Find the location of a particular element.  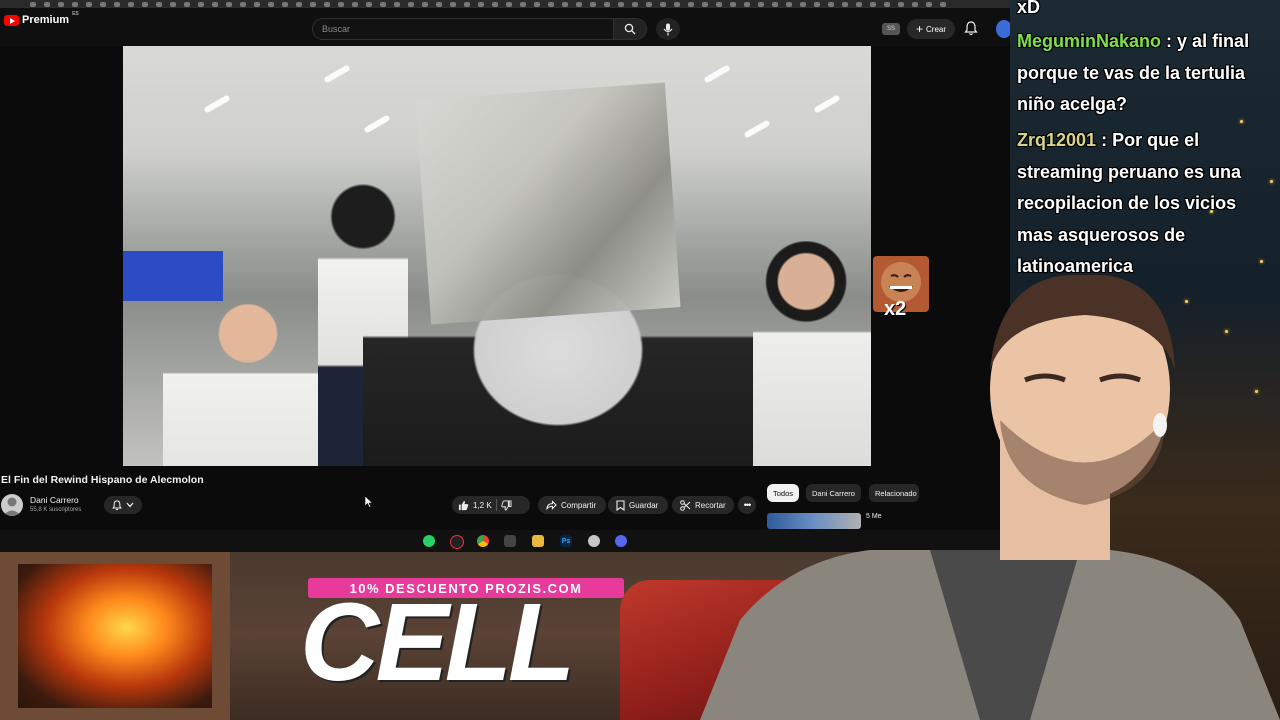

scissors-icon is located at coordinates (685, 505).